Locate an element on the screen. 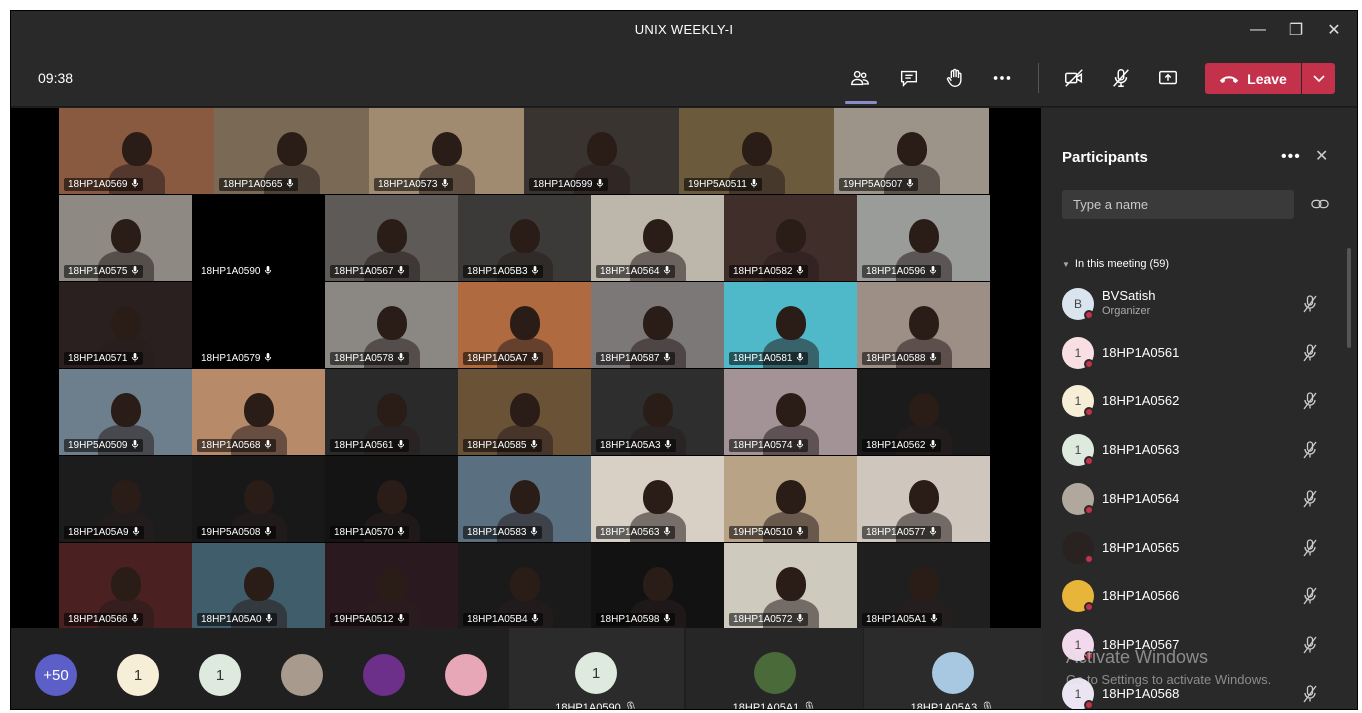 The width and height of the screenshot is (1362, 713). video-tile: 18HP1A0569 is located at coordinates (136, 151).